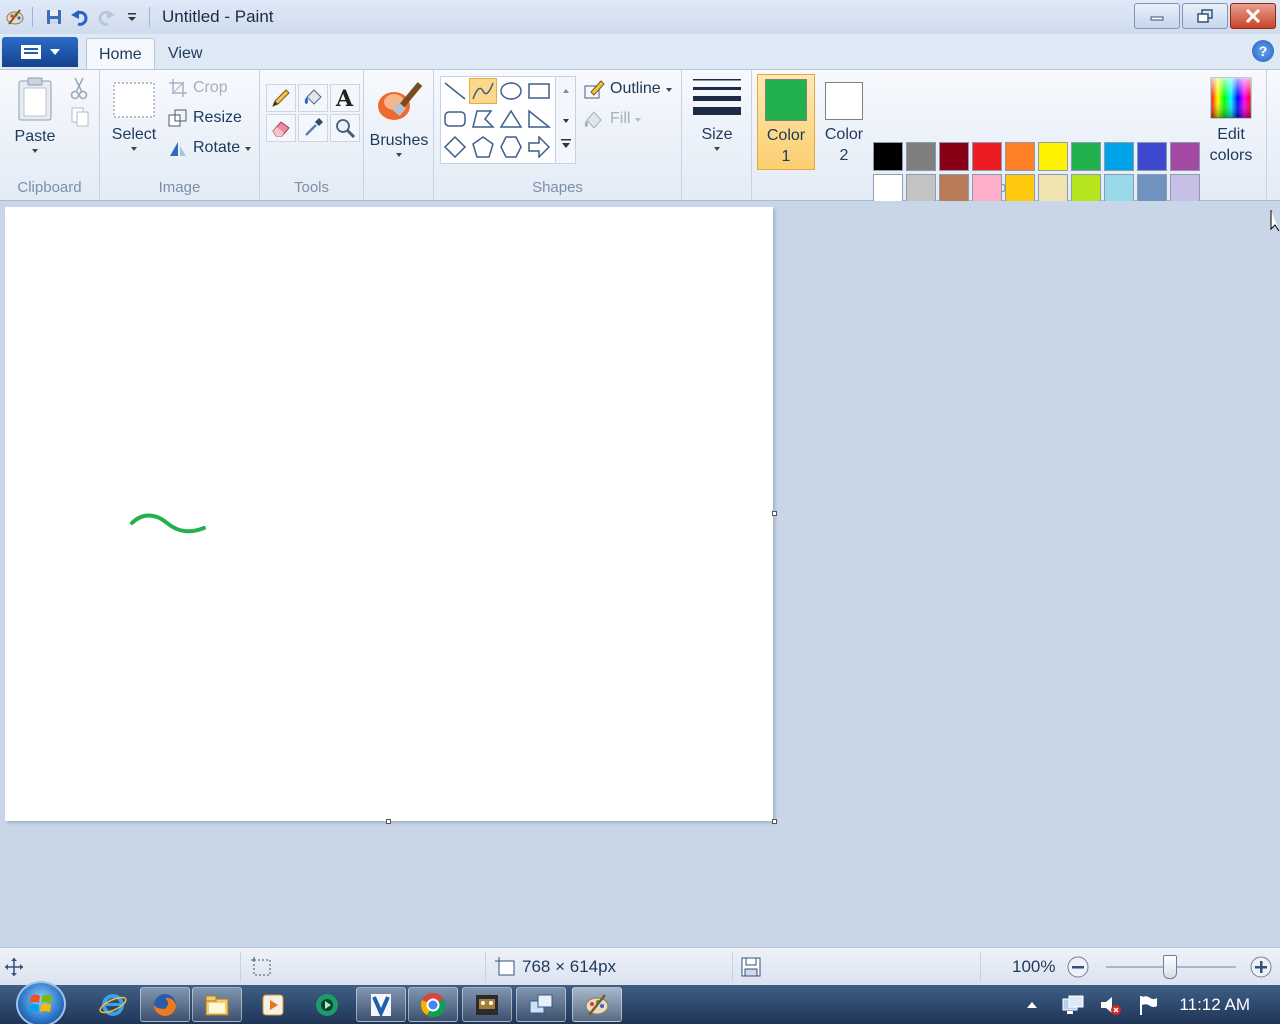  Describe the element at coordinates (49, 187) in the screenshot. I see `clipboard-group-label: Clipboard` at that location.